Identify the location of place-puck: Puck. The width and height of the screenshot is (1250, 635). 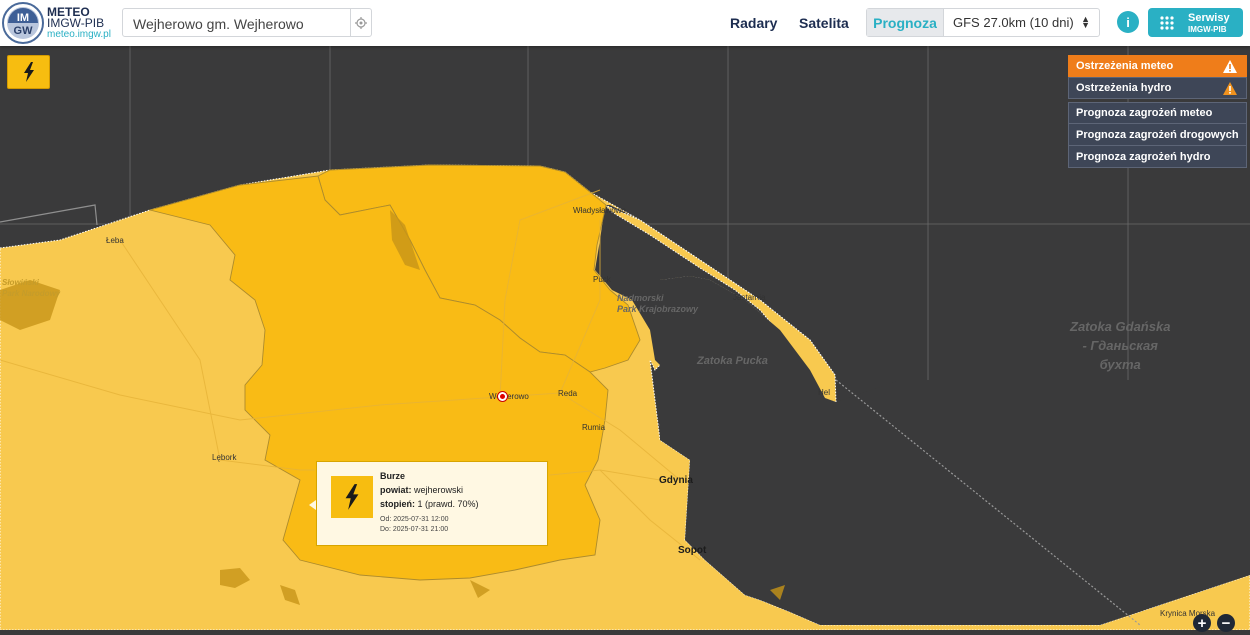
(602, 279).